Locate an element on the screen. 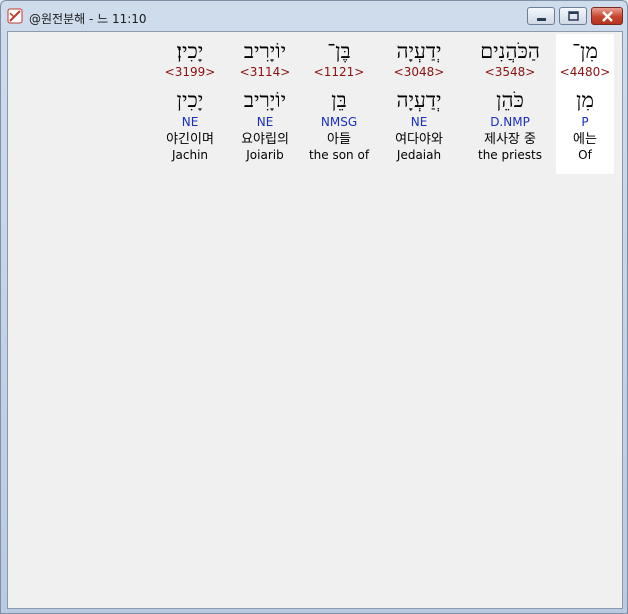 The width and height of the screenshot is (628, 614). lemma-word: יוֹיָרִיב is located at coordinates (265, 100).